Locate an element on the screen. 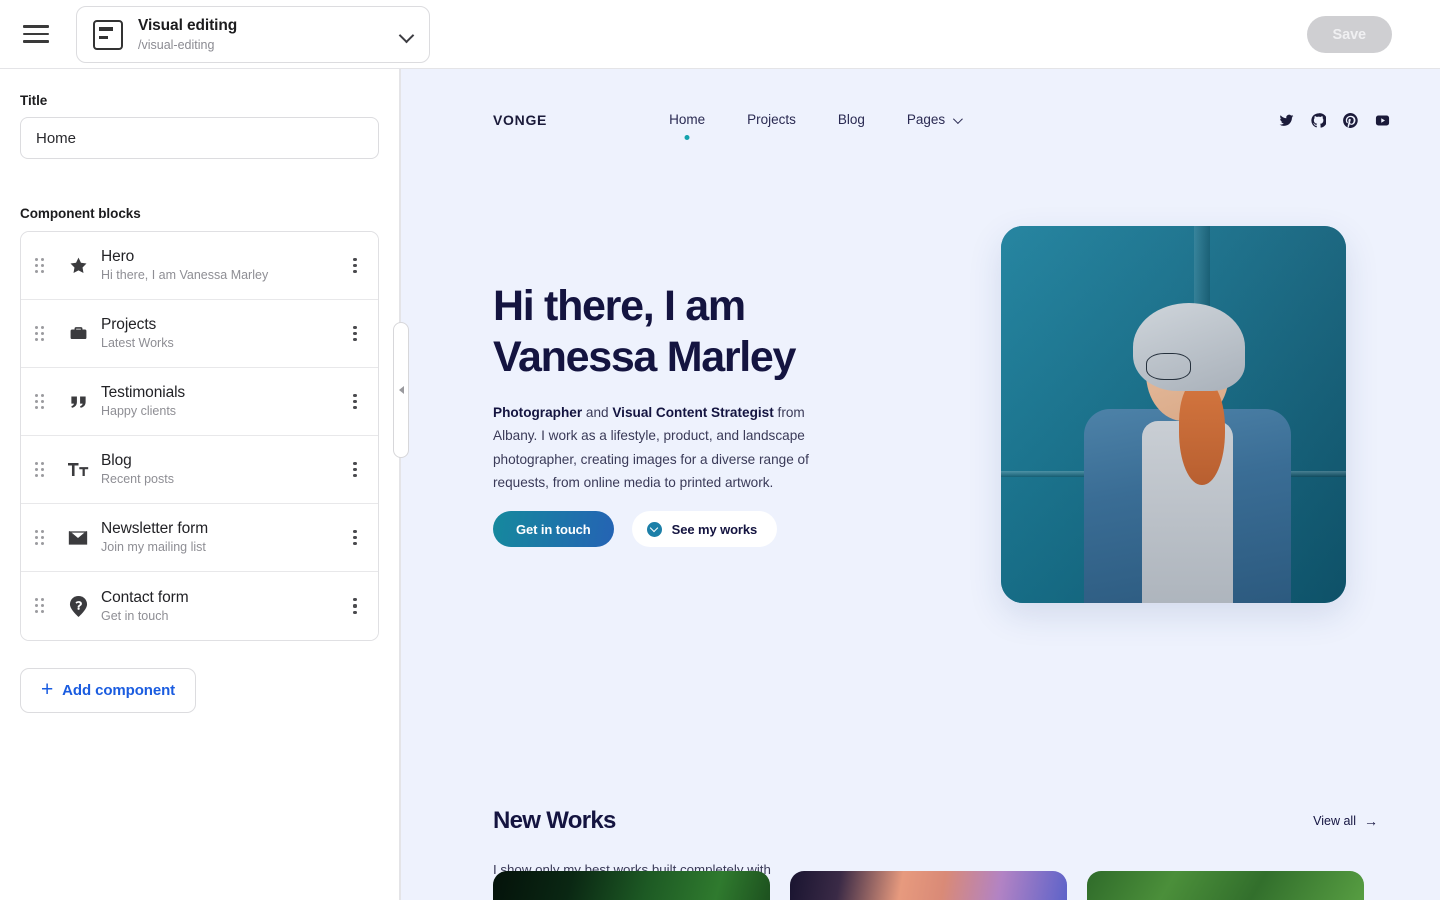  nav-link-label: Blog is located at coordinates (851, 119).